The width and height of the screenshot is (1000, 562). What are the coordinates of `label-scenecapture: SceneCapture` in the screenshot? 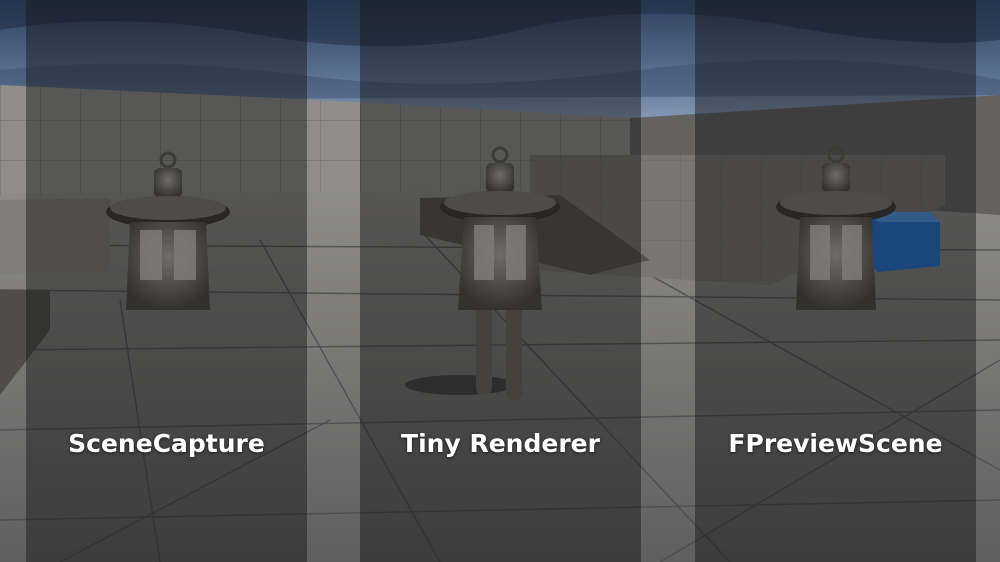 It's located at (166, 443).